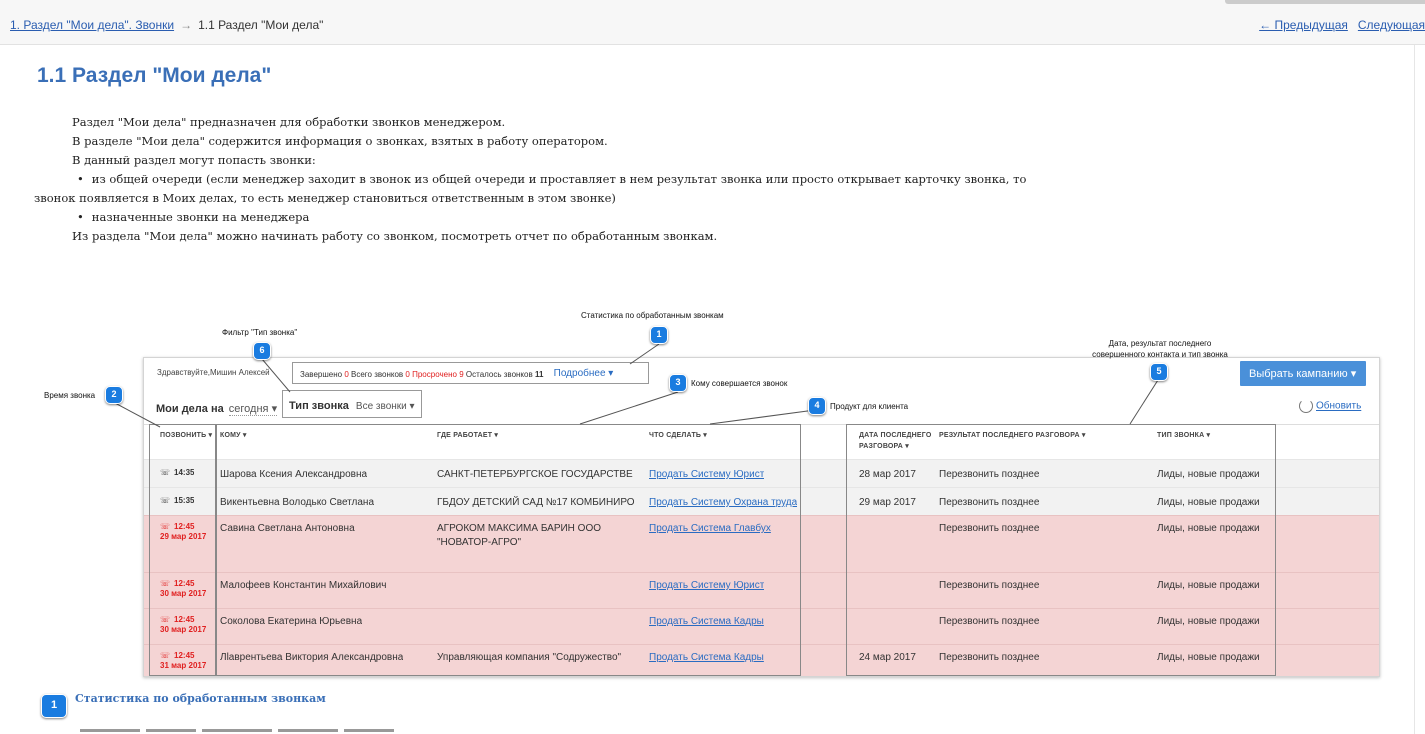 The height and width of the screenshot is (734, 1425). What do you see at coordinates (508, 550) in the screenshot?
I see `highlight-client-product` at bounding box center [508, 550].